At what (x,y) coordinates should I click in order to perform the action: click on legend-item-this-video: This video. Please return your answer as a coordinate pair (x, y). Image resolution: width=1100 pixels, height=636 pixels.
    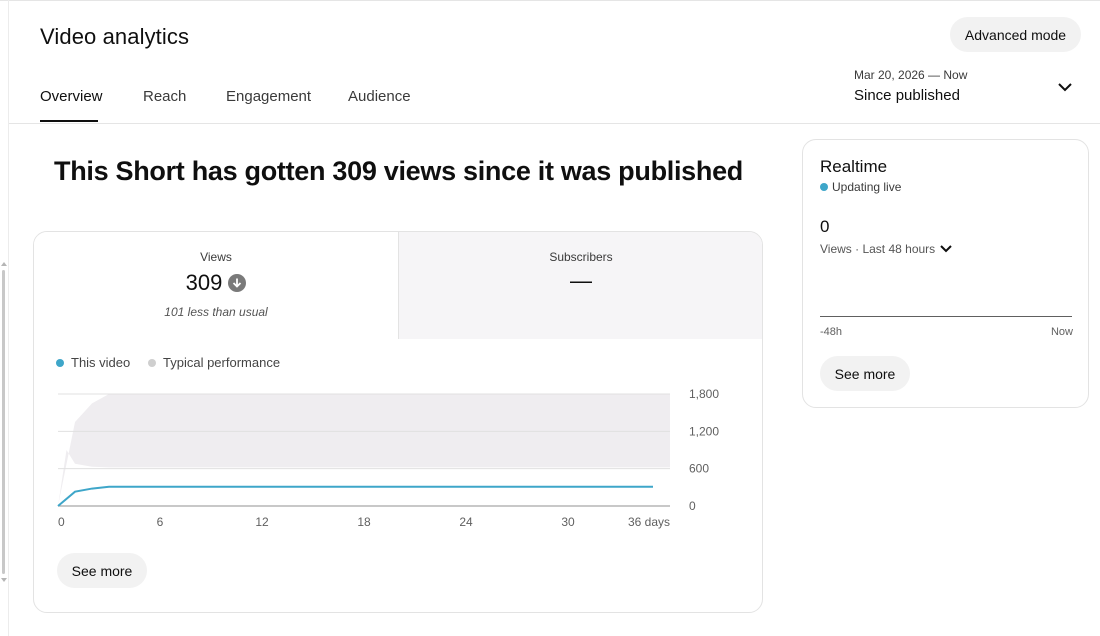
    Looking at the image, I should click on (93, 362).